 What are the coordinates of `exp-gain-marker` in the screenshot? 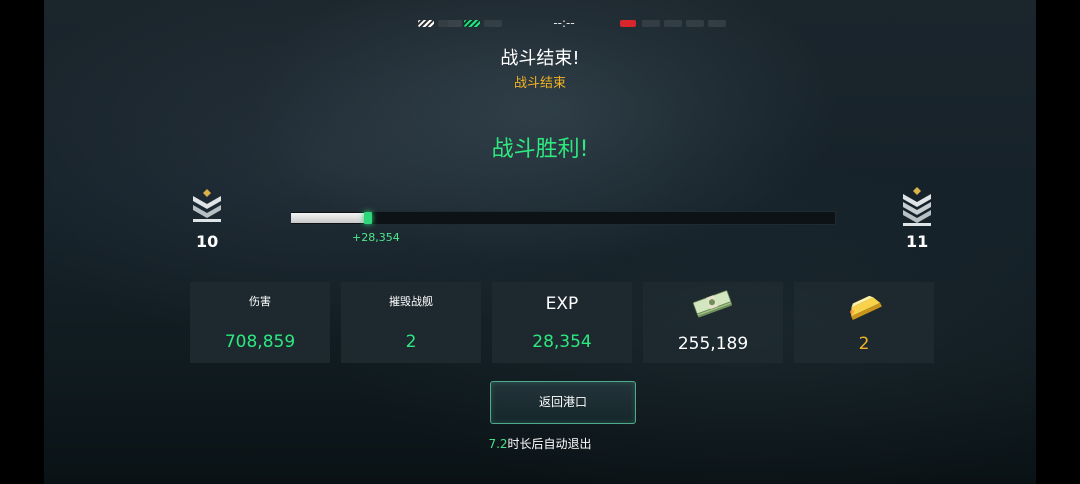 It's located at (368, 218).